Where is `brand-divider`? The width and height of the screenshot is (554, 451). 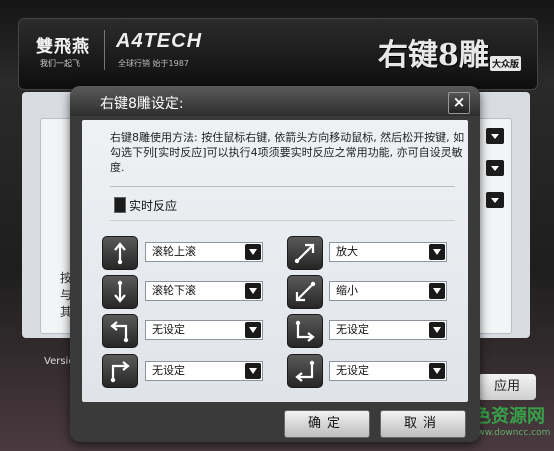
brand-divider is located at coordinates (104, 50).